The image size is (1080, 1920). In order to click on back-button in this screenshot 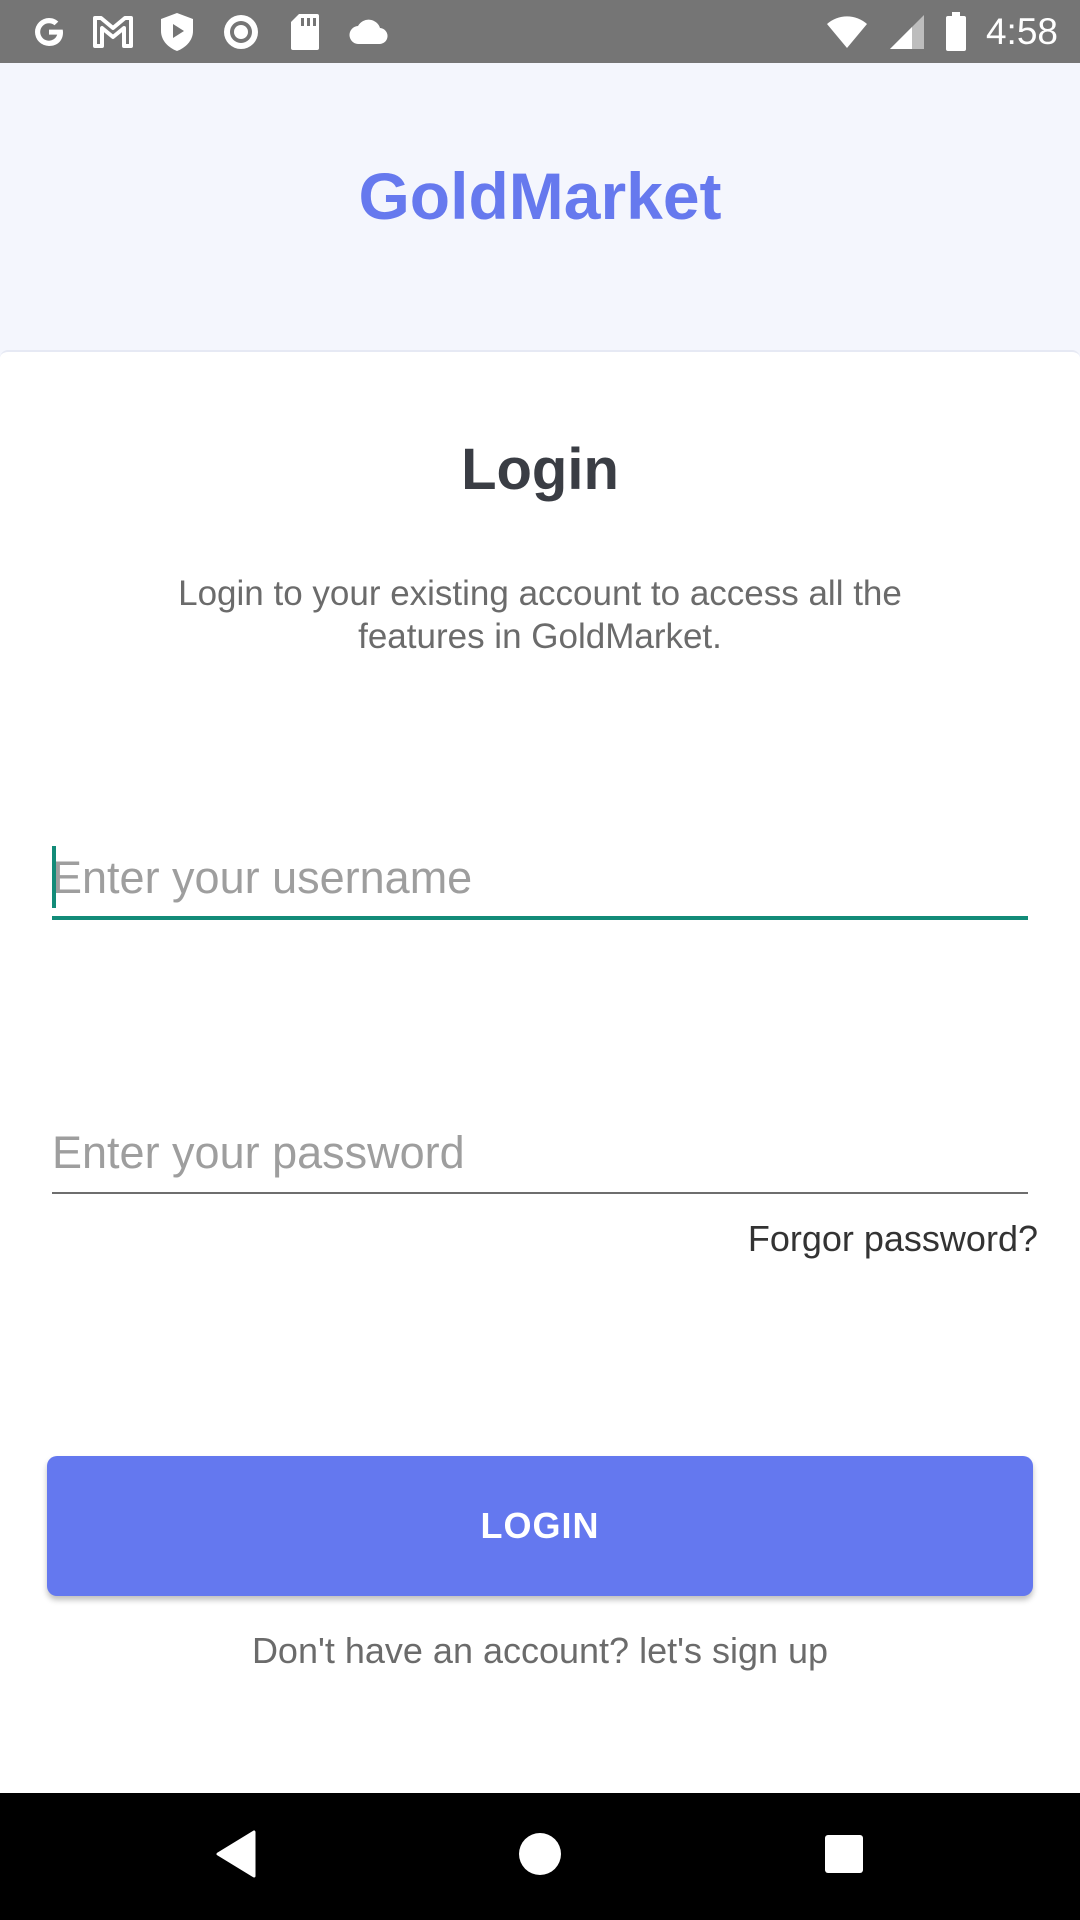, I will do `click(236, 1856)`.